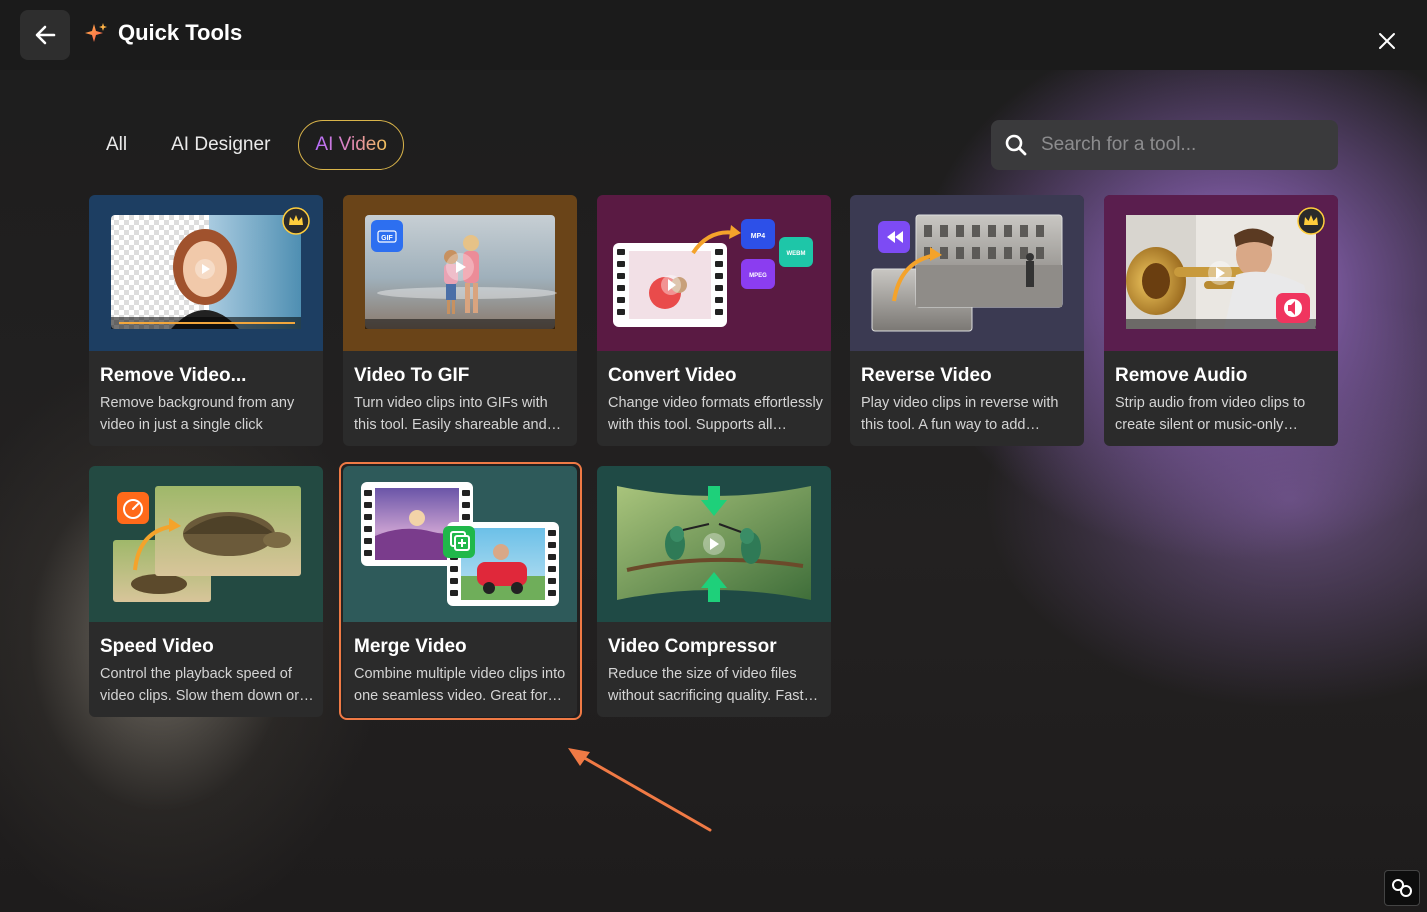  What do you see at coordinates (713, 35) in the screenshot?
I see `top-bar: Quick Tools` at bounding box center [713, 35].